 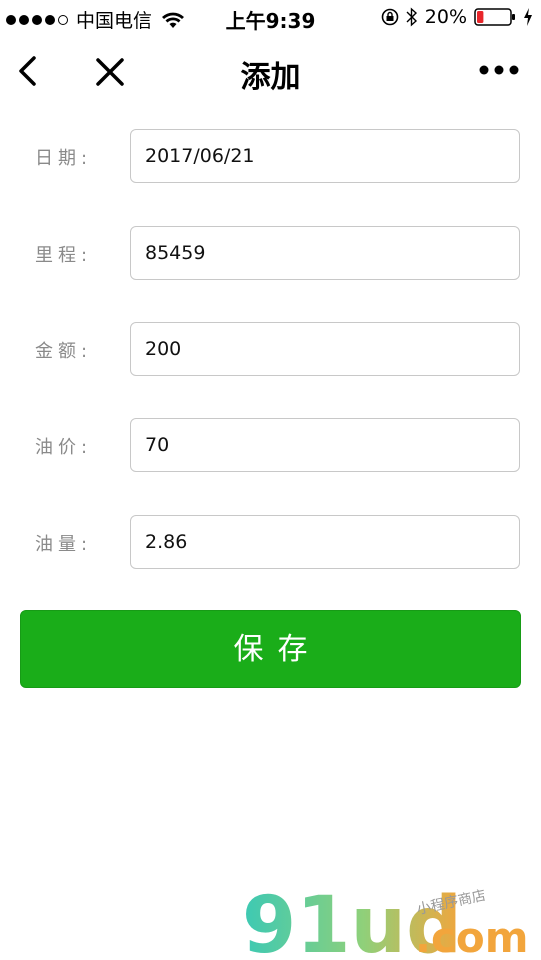 I want to click on more-dots-icon, so click(x=499, y=70).